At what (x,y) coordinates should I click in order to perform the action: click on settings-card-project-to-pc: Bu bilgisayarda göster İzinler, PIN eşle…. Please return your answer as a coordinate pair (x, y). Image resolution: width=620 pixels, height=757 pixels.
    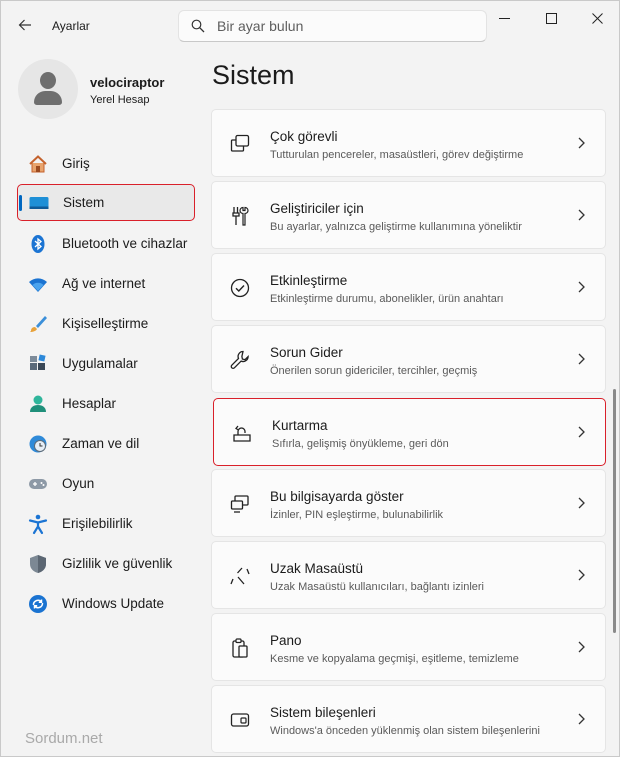
    Looking at the image, I should click on (408, 503).